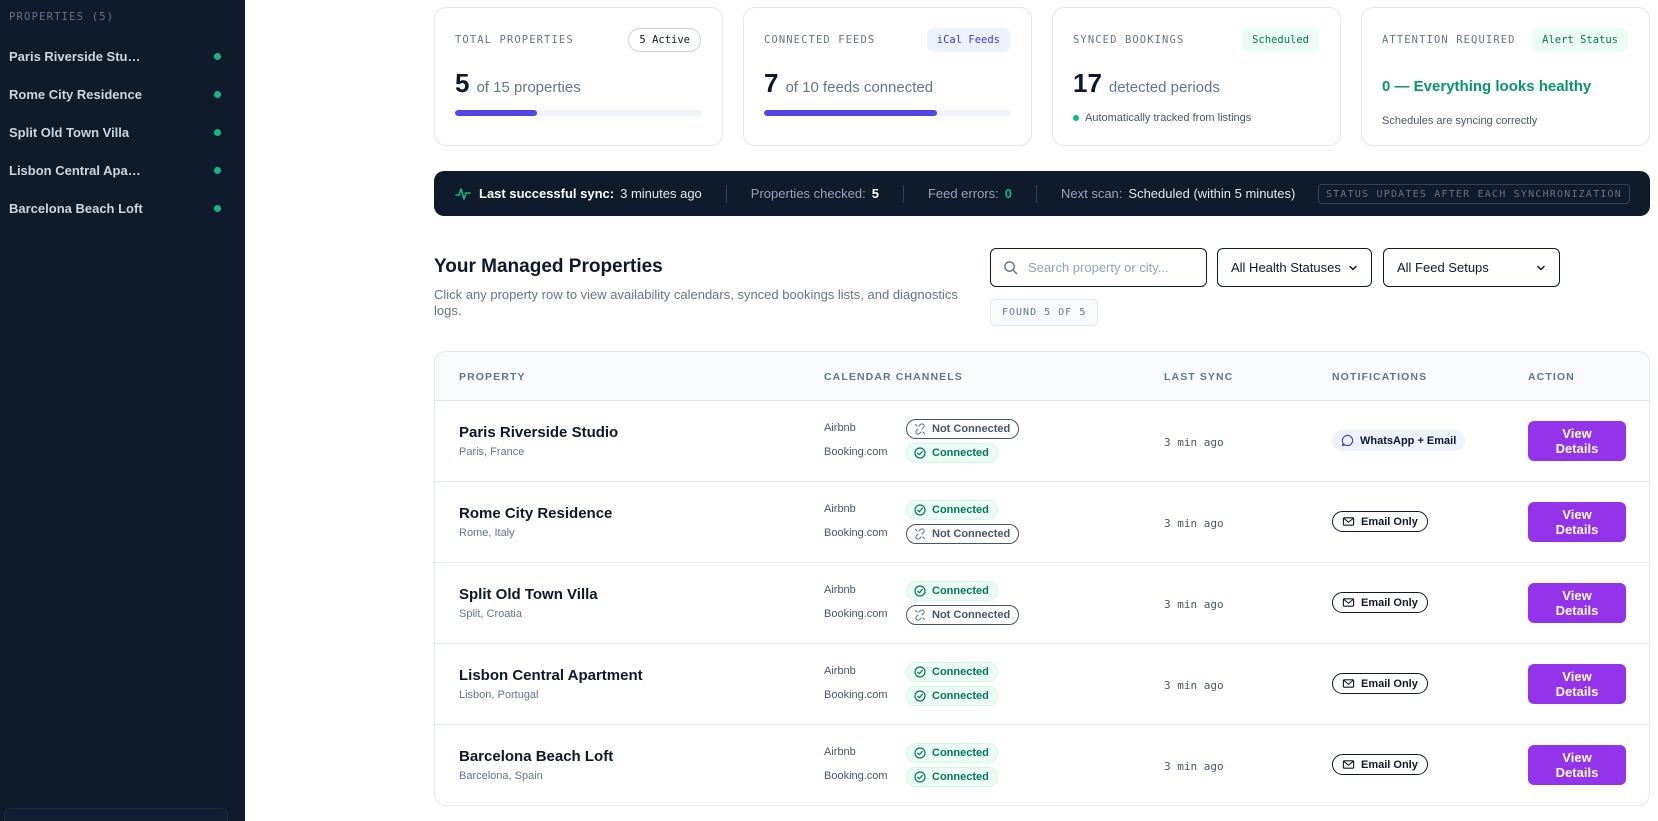 This screenshot has width=1658, height=821. What do you see at coordinates (536, 756) in the screenshot?
I see `property-name: Barcelona Beach Loft` at bounding box center [536, 756].